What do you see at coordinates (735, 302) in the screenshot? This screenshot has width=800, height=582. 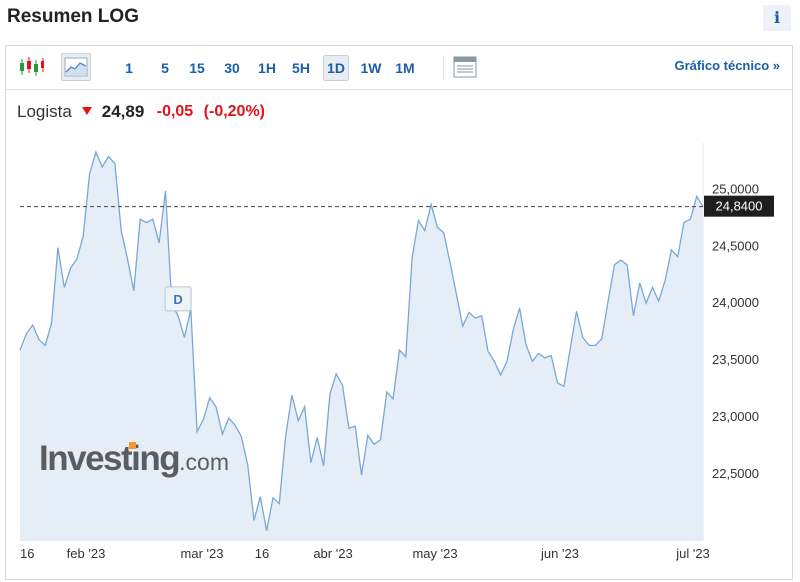 I see `y-tick-label: 24,0000` at bounding box center [735, 302].